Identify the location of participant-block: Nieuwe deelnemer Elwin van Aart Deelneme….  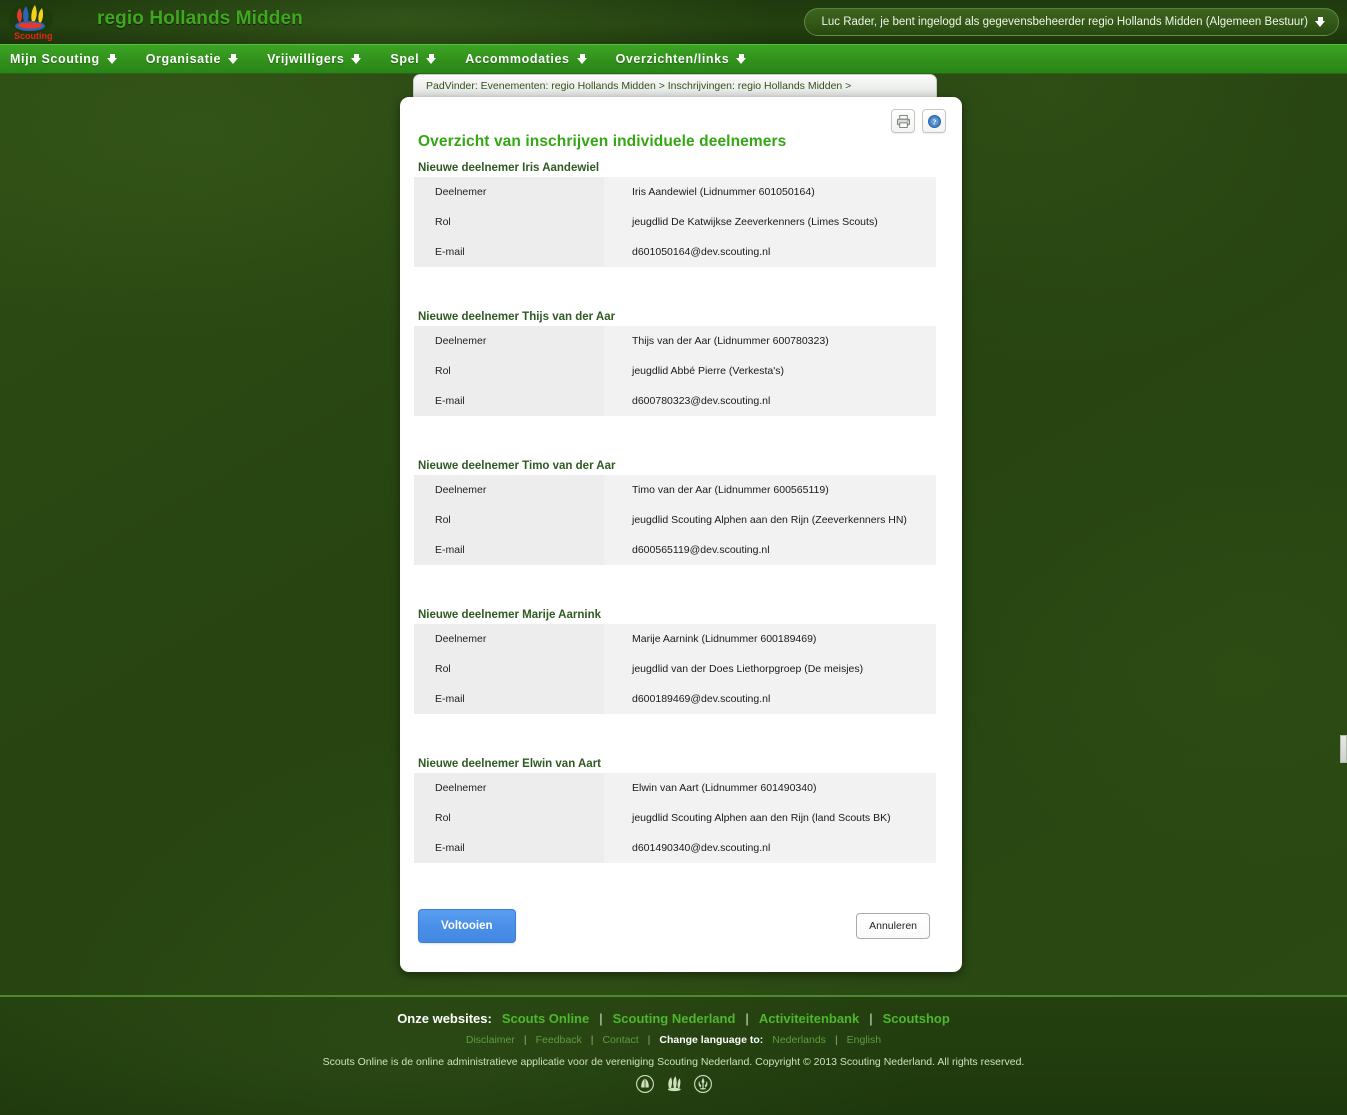
(680, 810).